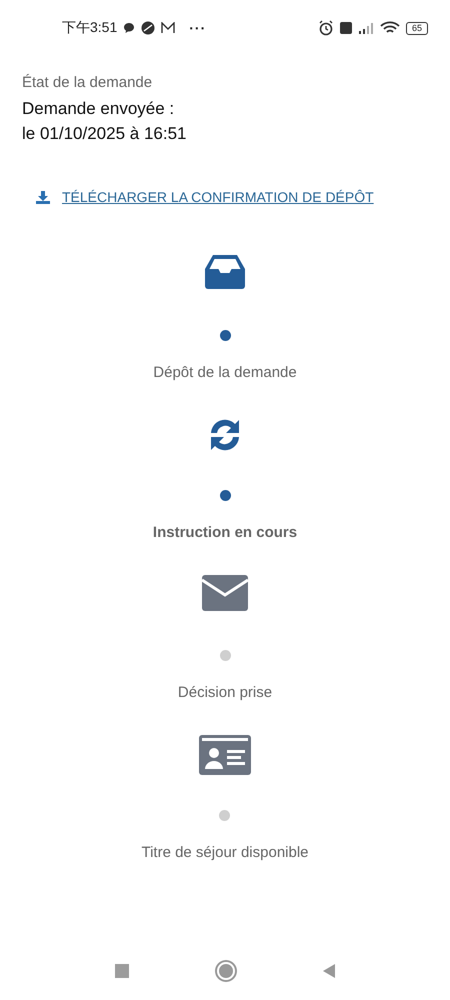 The height and width of the screenshot is (1000, 450). Describe the element at coordinates (329, 971) in the screenshot. I see `back-button` at that location.